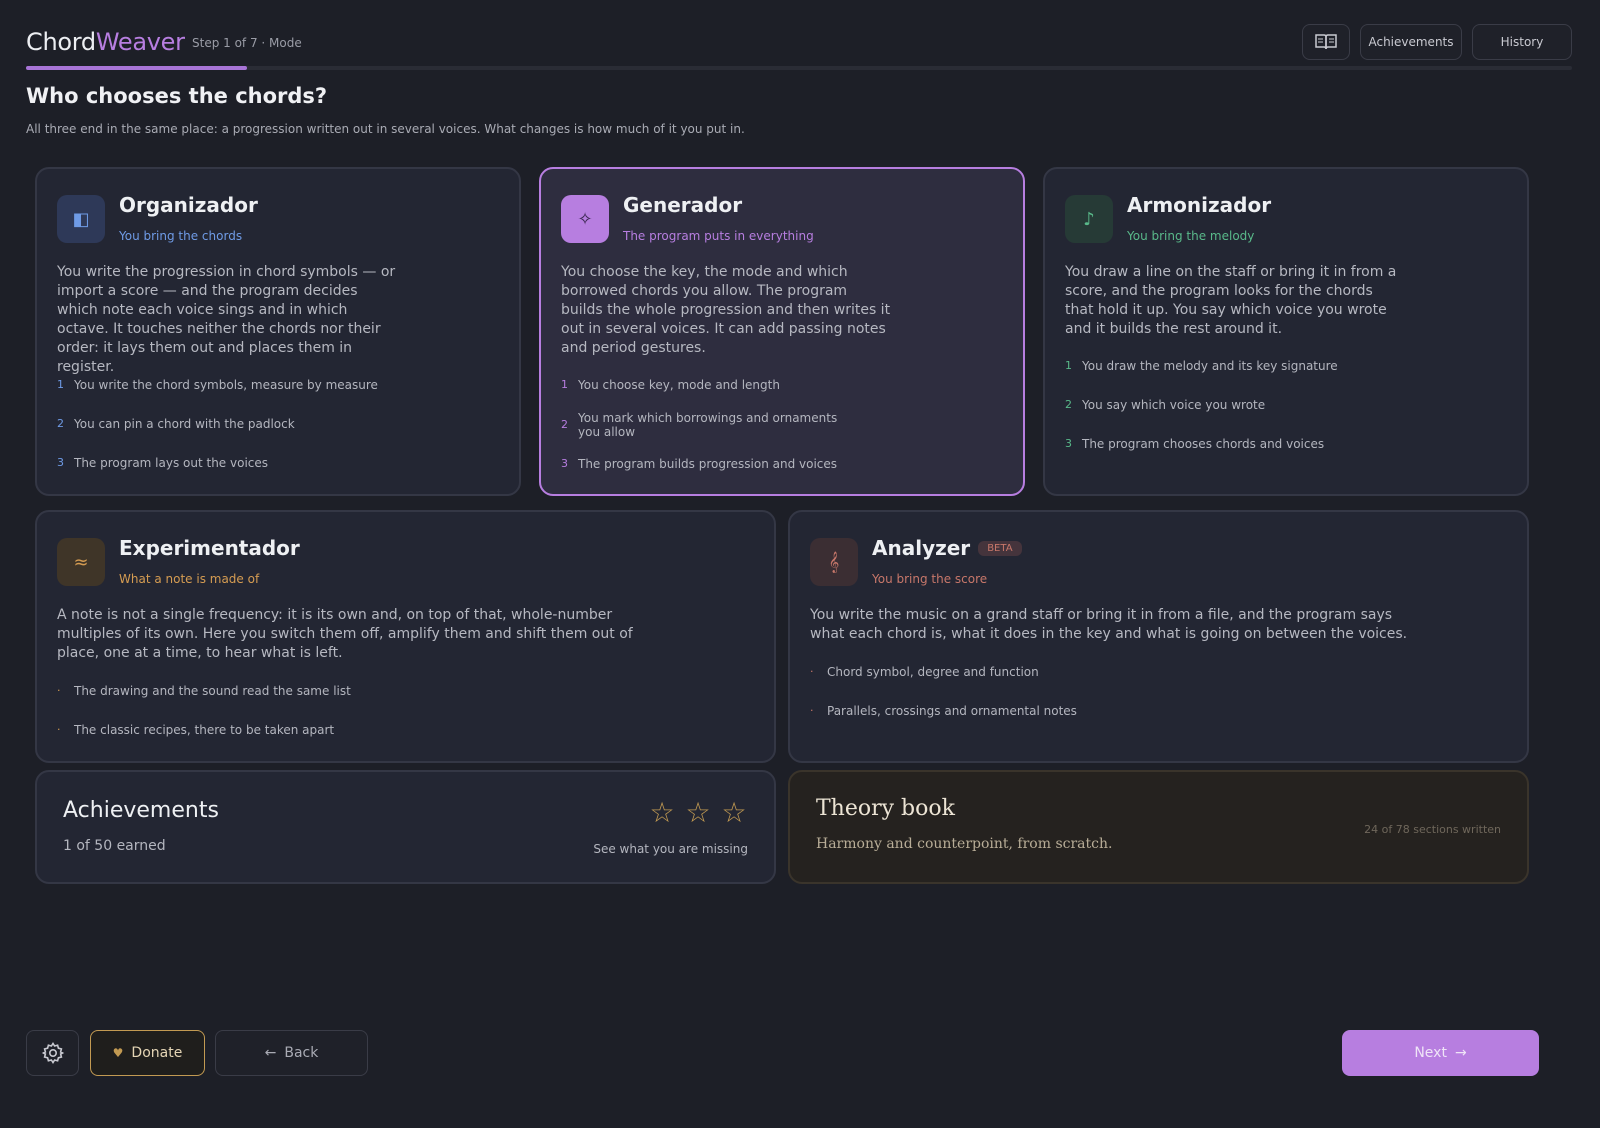  Describe the element at coordinates (189, 579) in the screenshot. I see `card-tagline: What a note is made of` at that location.